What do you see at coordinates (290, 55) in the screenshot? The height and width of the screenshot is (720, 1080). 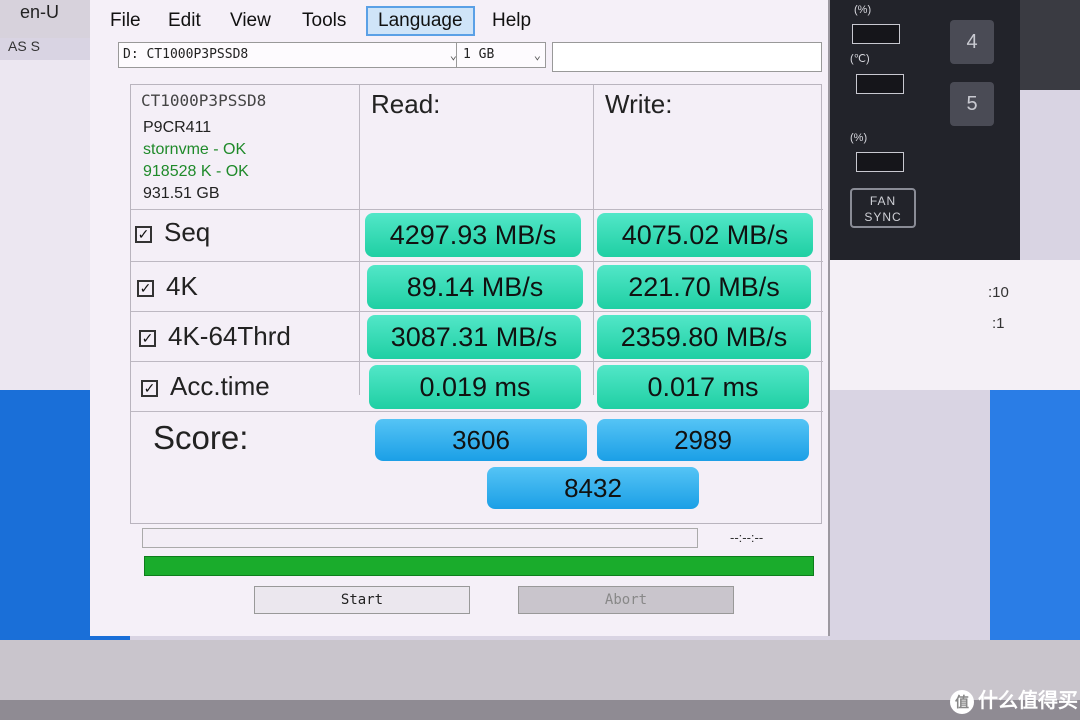 I see `drive-select: D: CT1000P3PSSD8 ⌄` at bounding box center [290, 55].